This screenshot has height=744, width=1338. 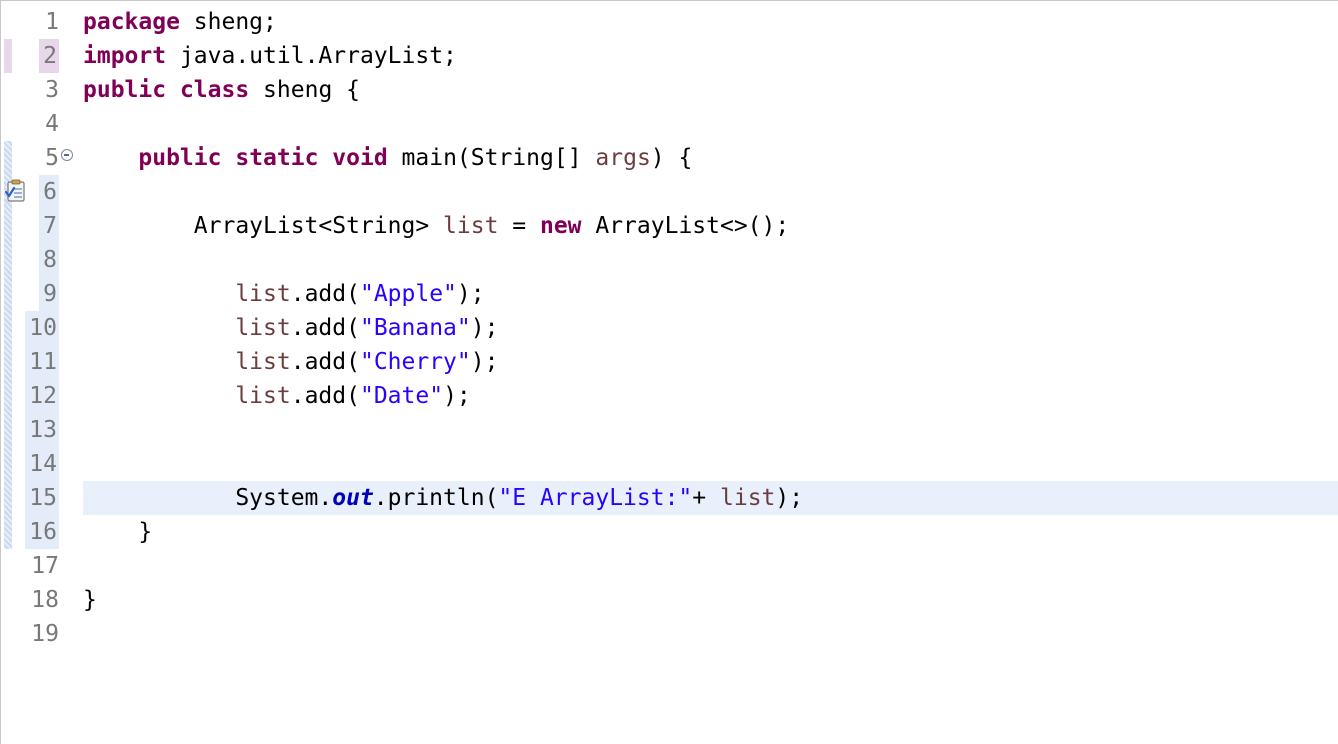 I want to click on line-number-10: 10, so click(x=42, y=328).